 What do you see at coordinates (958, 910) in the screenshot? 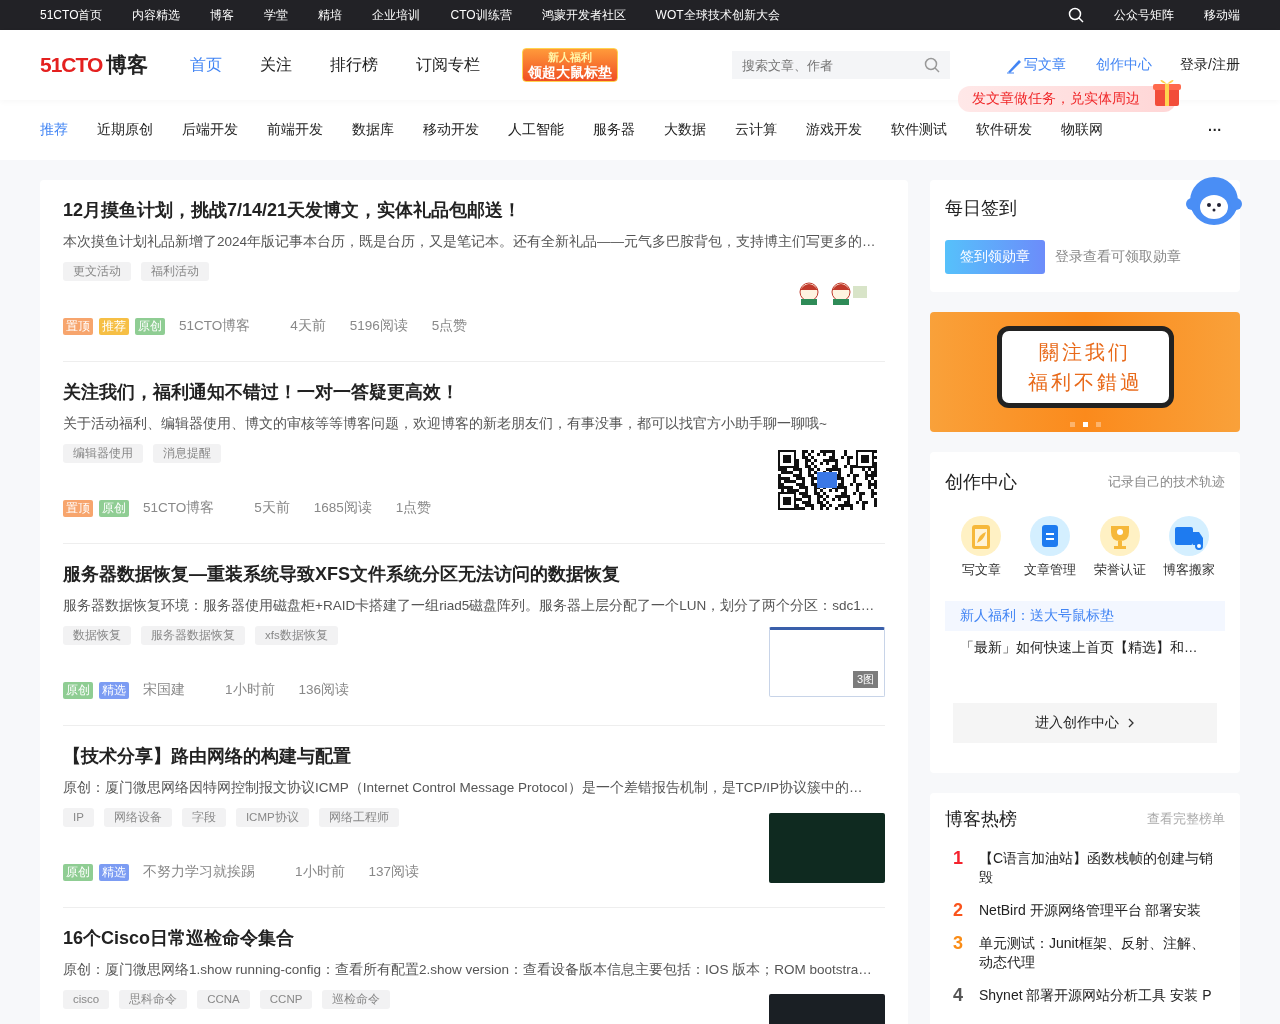
I see `rank-number: 2` at bounding box center [958, 910].